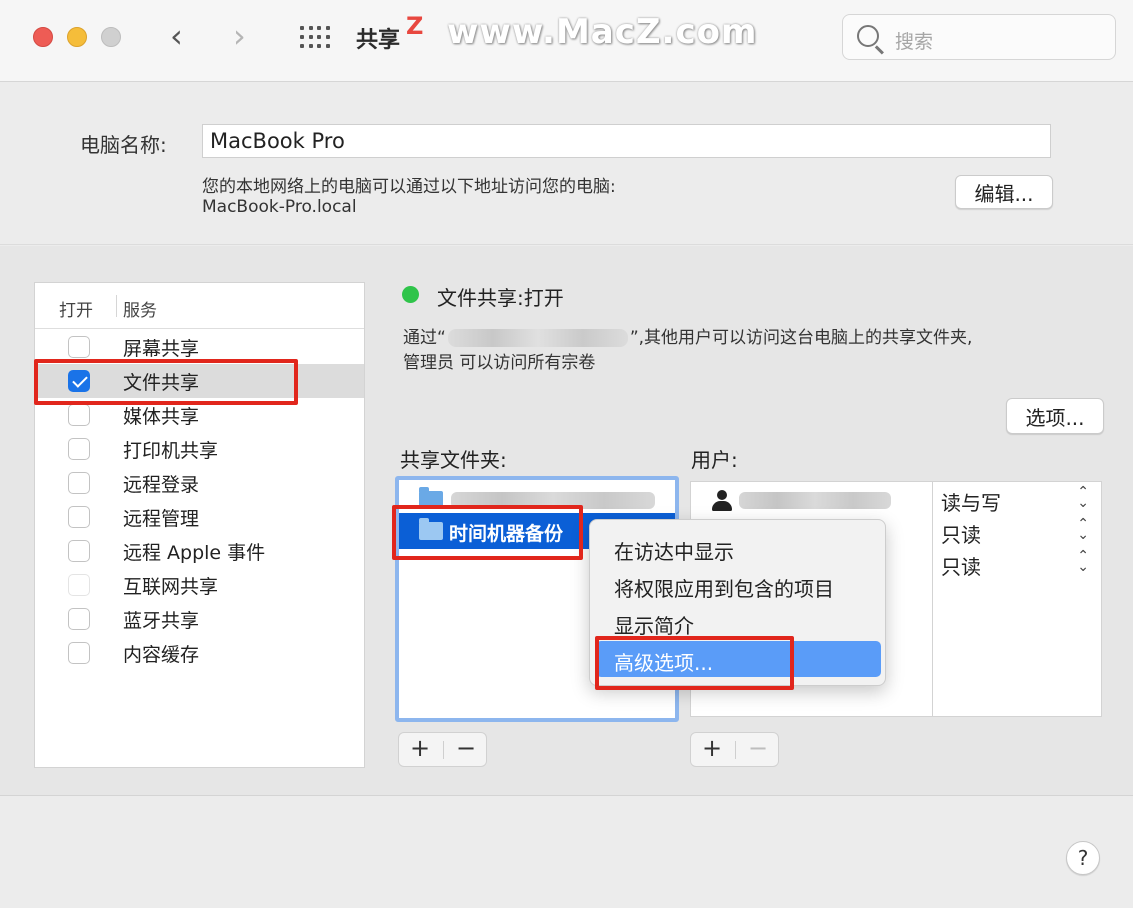  Describe the element at coordinates (315, 37) in the screenshot. I see `show-all-grid-icon` at that location.